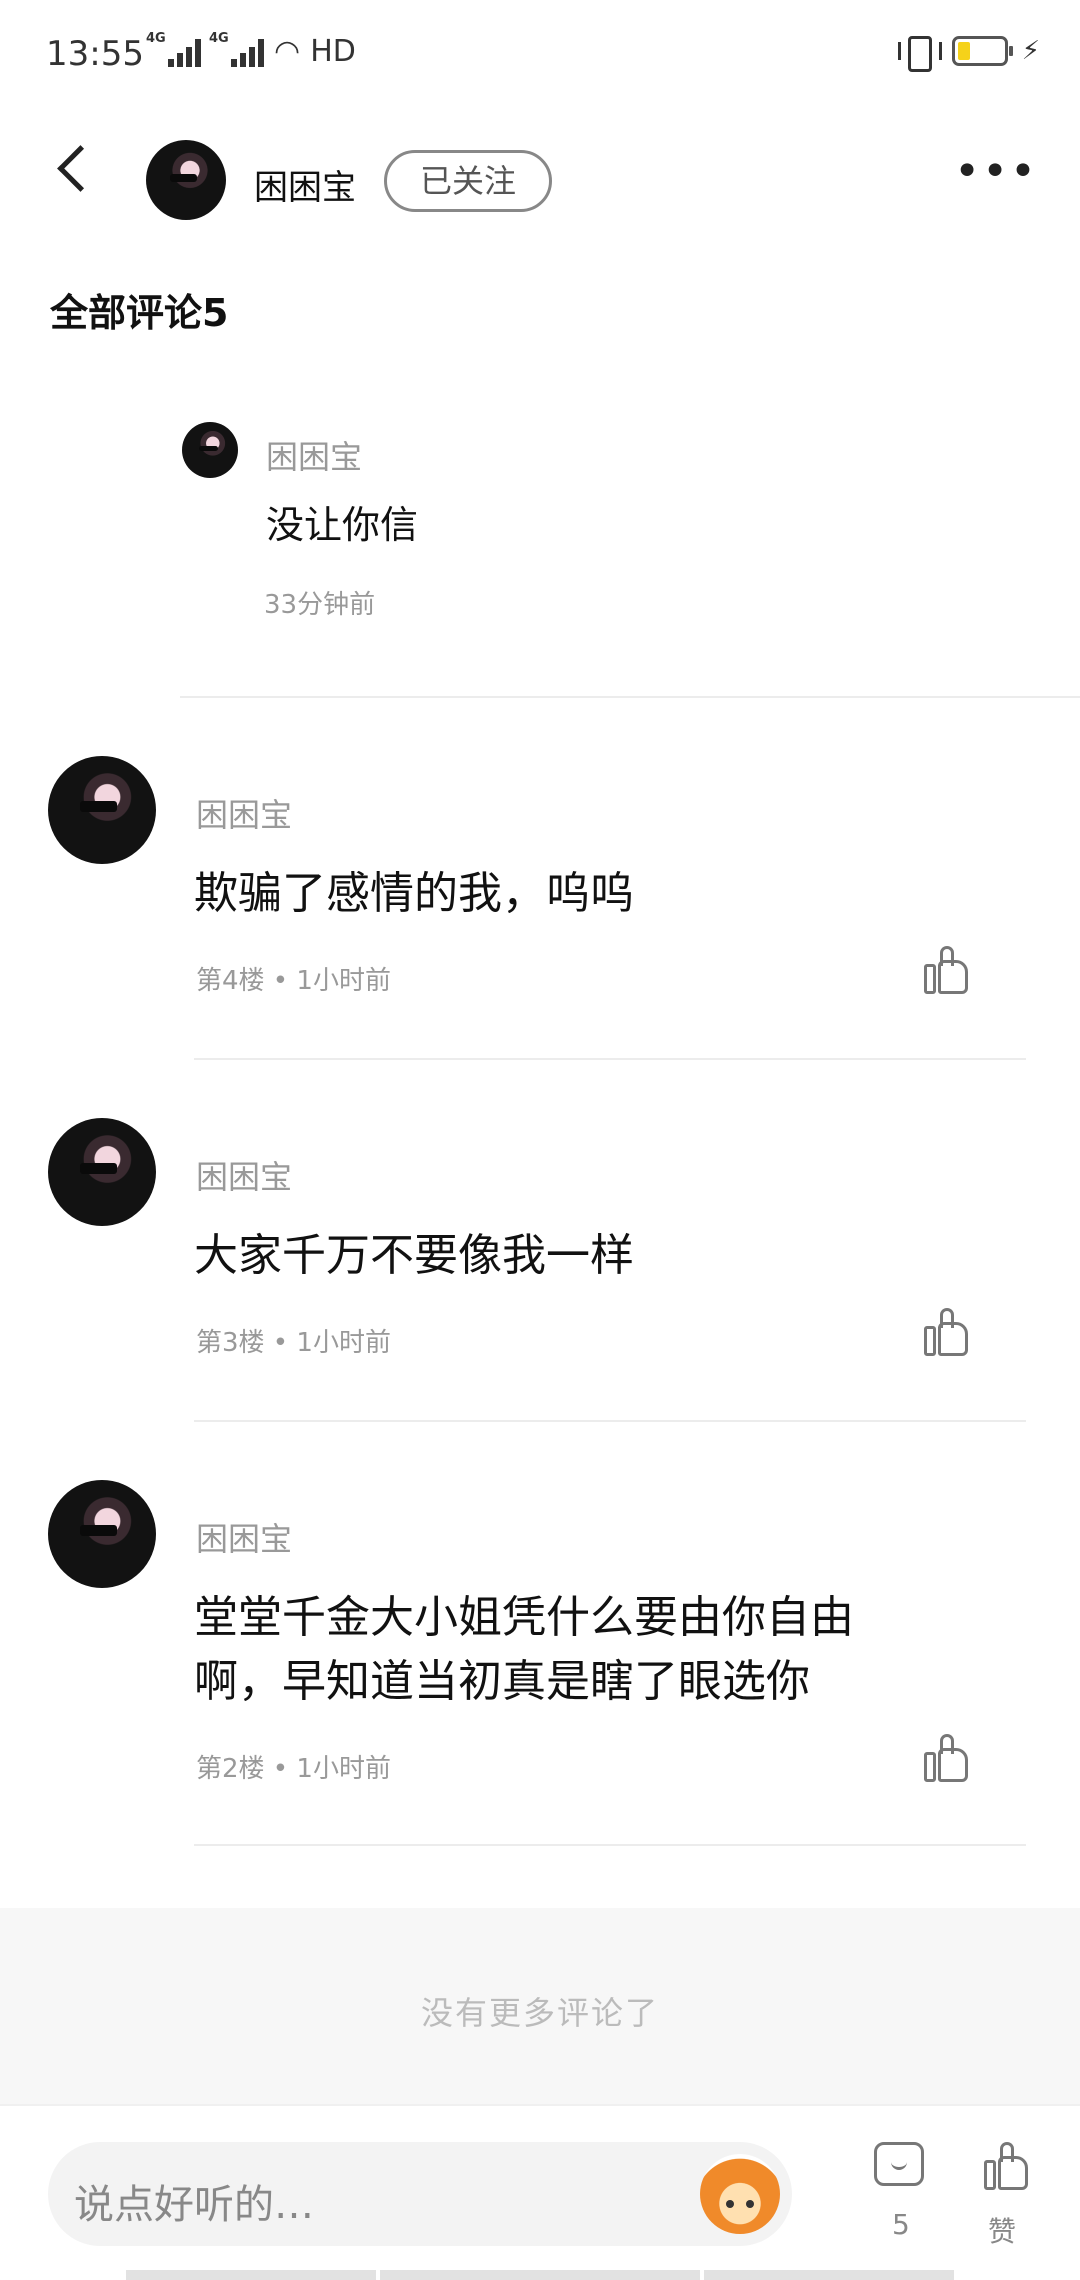  I want to click on gesture-bar-right, so click(829, 2275).